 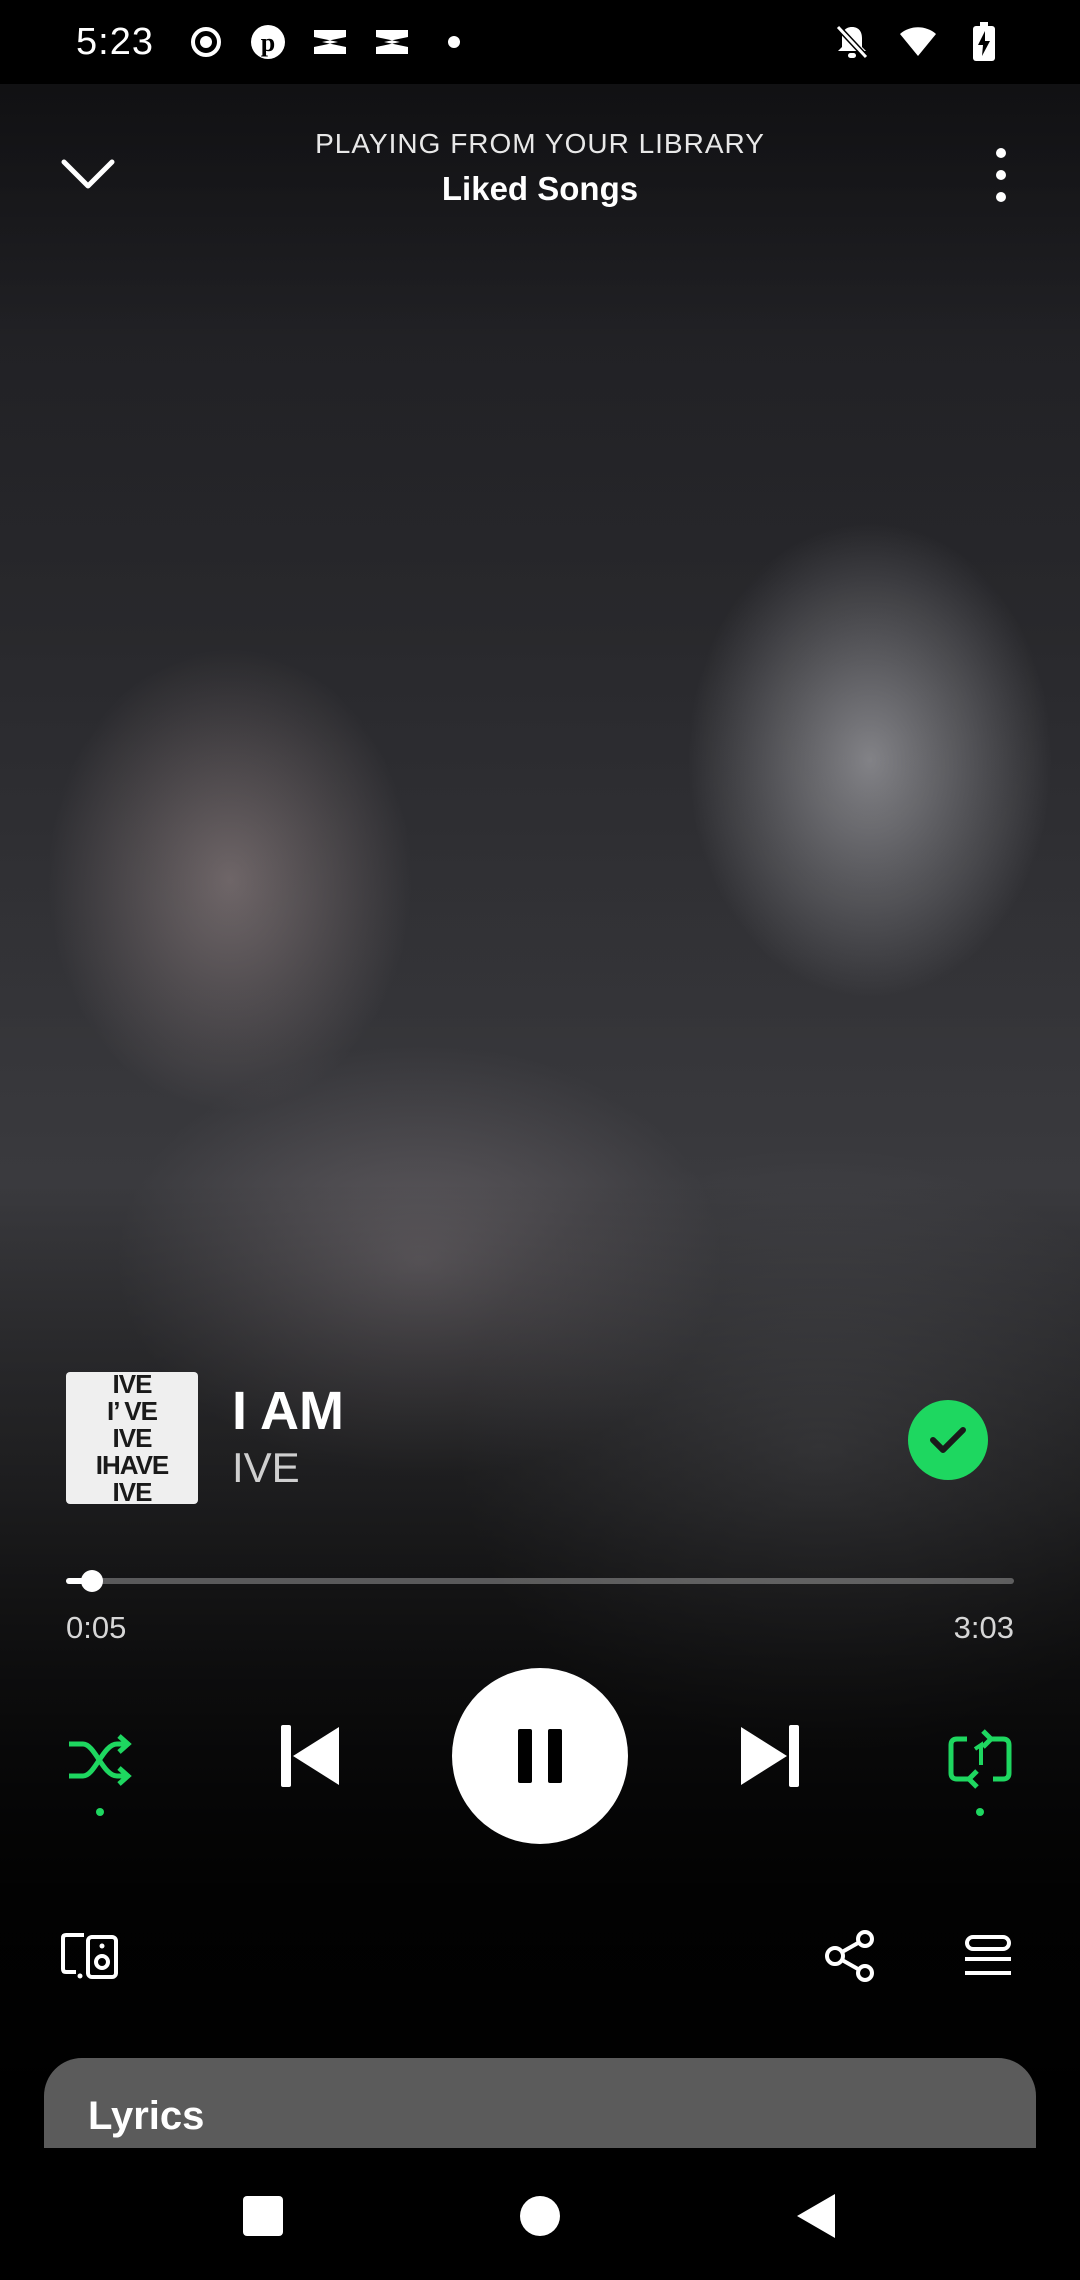 I want to click on connect-devices-button, so click(x=90, y=1956).